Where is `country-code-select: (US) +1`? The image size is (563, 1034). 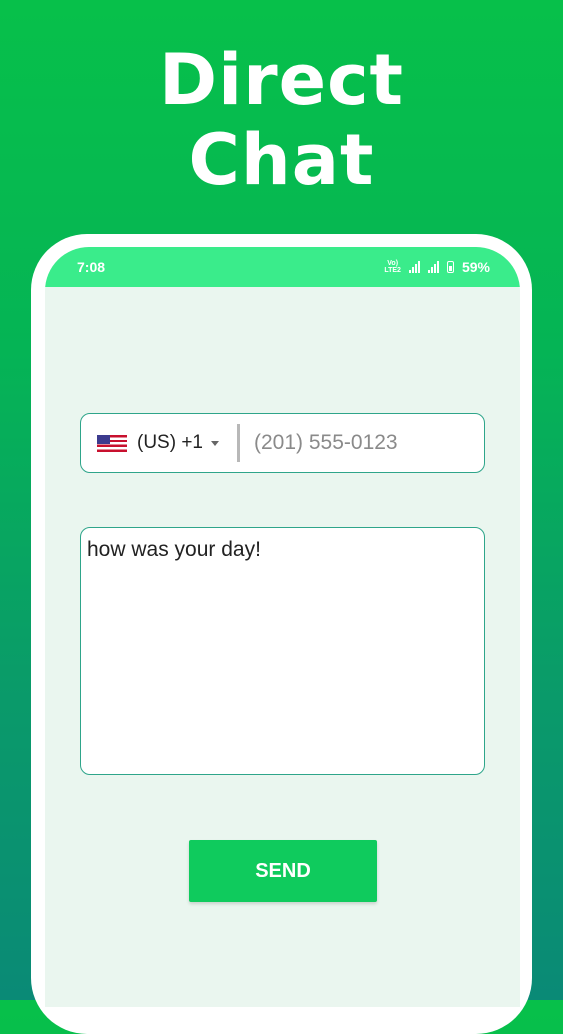
country-code-select: (US) +1 is located at coordinates (170, 443).